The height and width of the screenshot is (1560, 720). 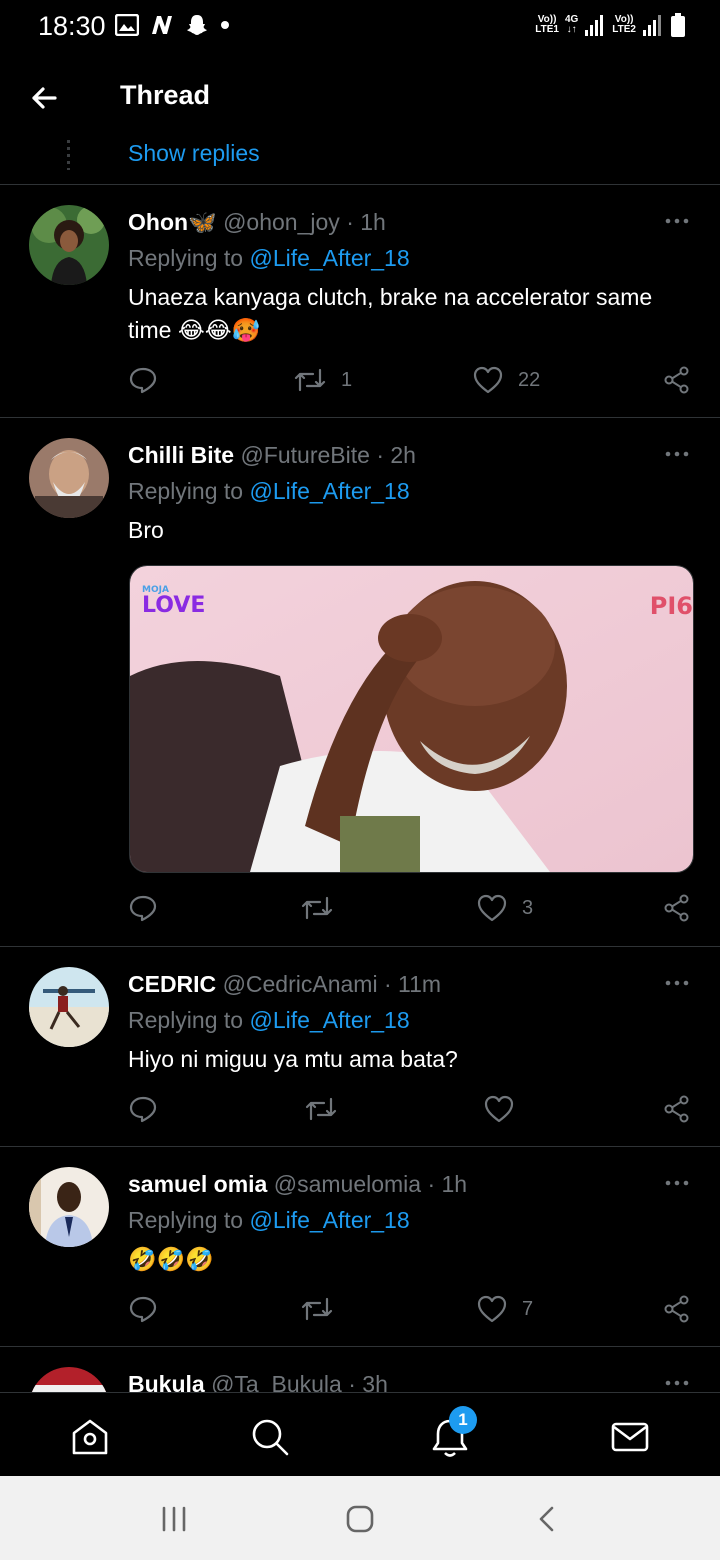 What do you see at coordinates (506, 380) in the screenshot?
I see `like-button: 22` at bounding box center [506, 380].